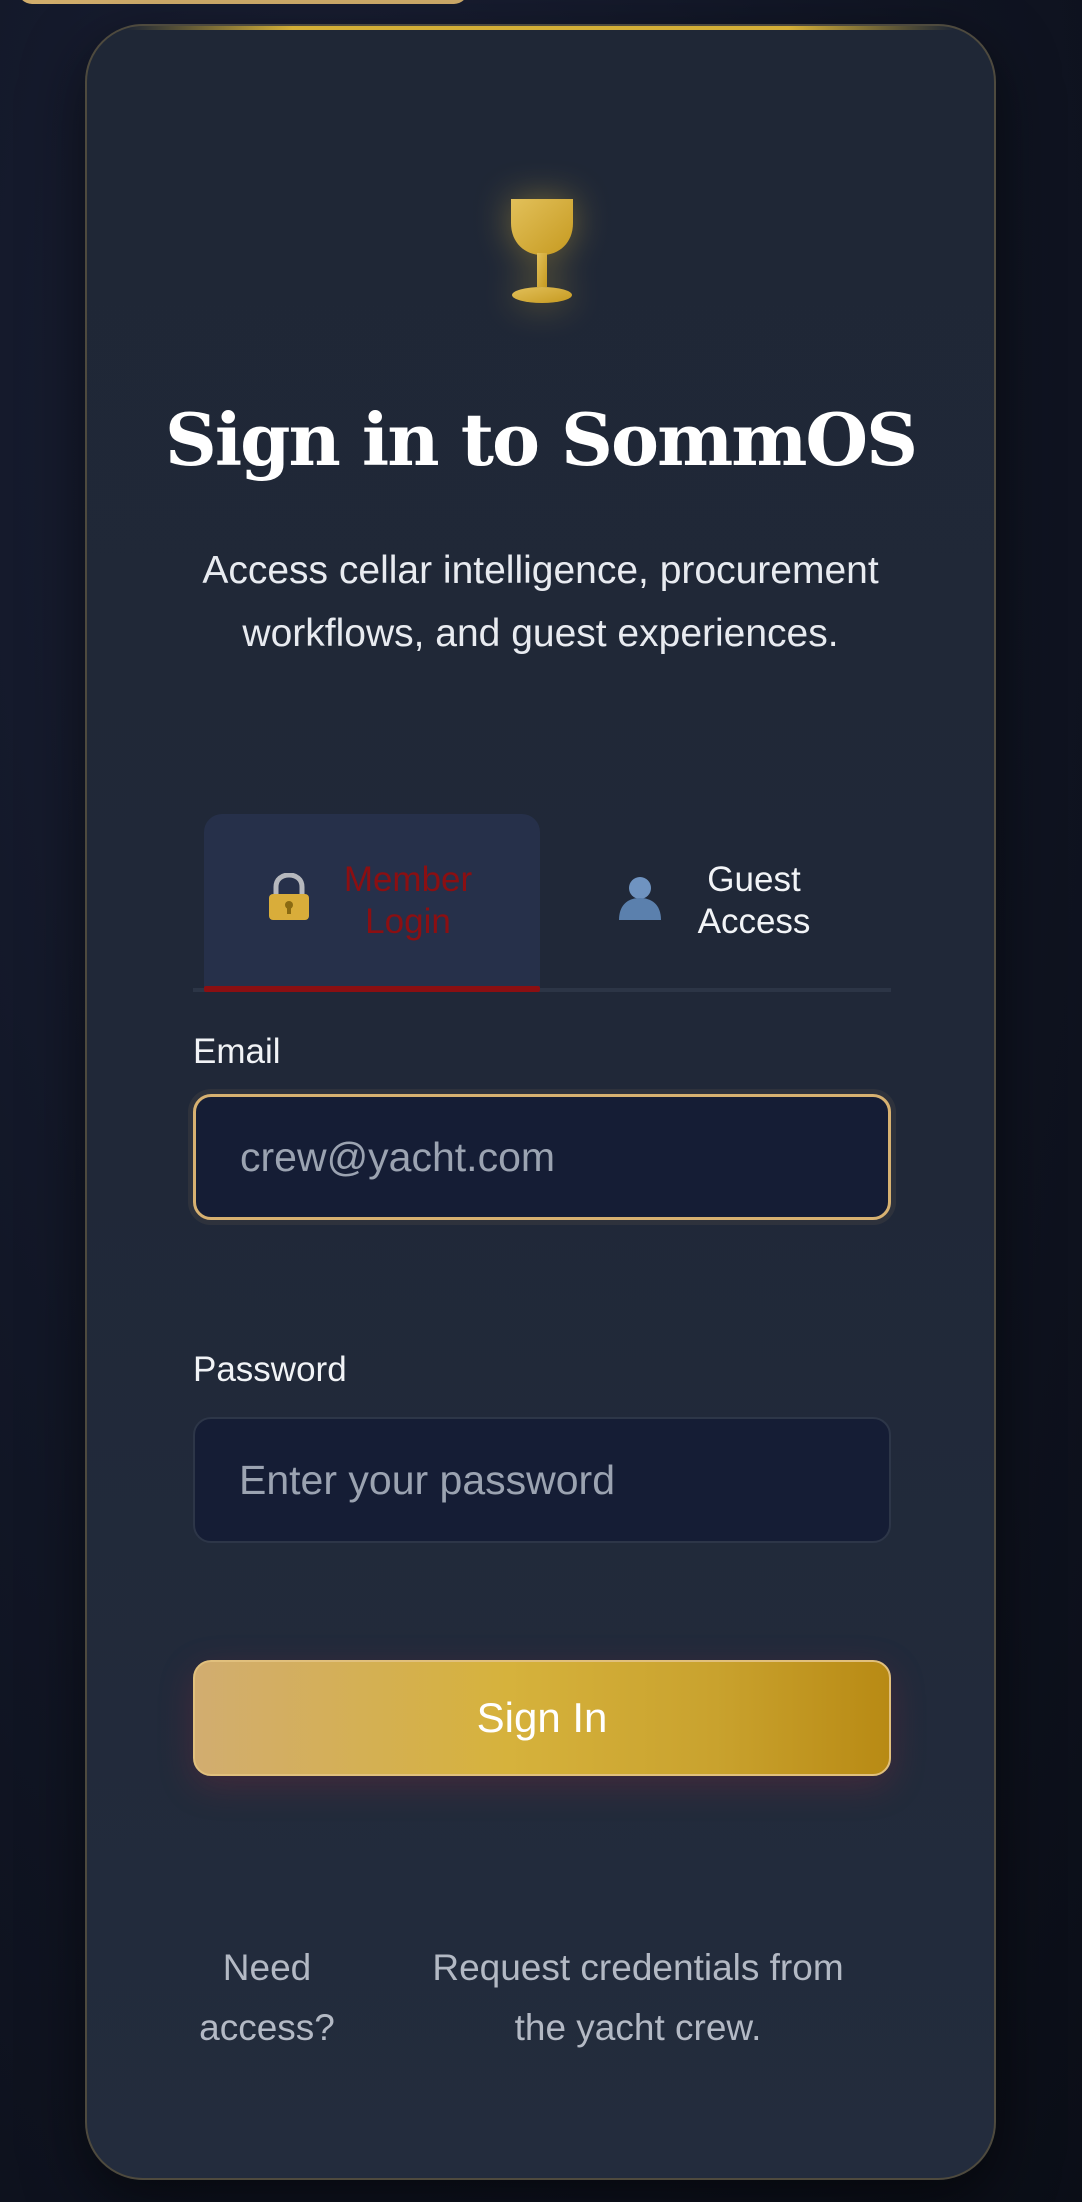 The height and width of the screenshot is (2202, 1082). What do you see at coordinates (640, 901) in the screenshot?
I see `person-icon` at bounding box center [640, 901].